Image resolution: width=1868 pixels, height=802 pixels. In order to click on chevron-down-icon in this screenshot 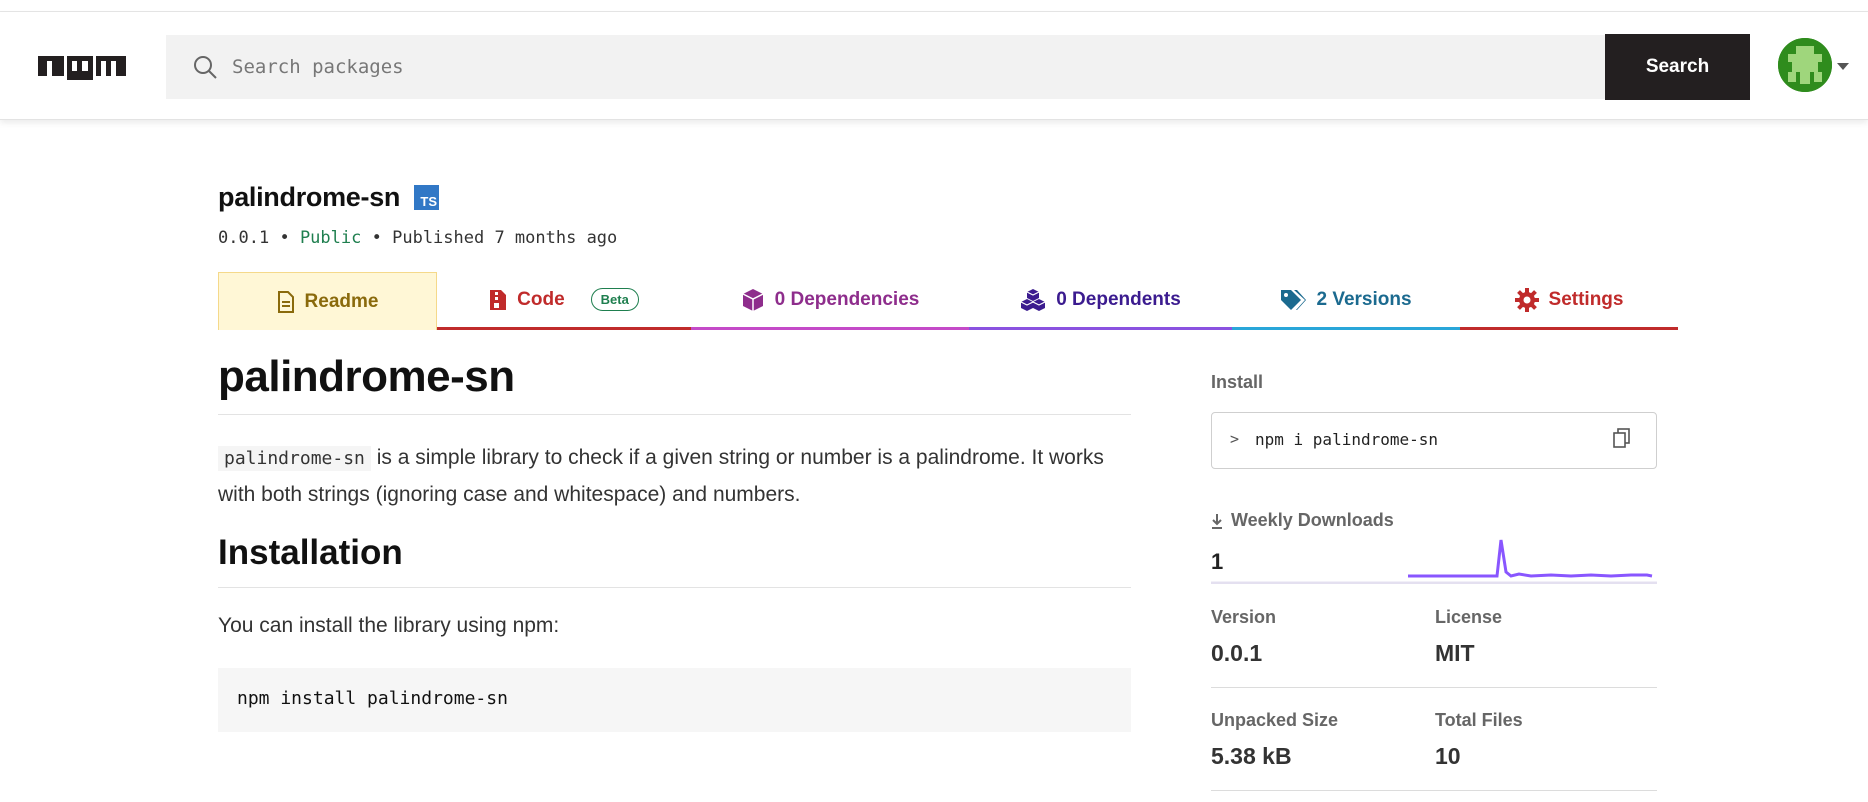, I will do `click(1843, 66)`.